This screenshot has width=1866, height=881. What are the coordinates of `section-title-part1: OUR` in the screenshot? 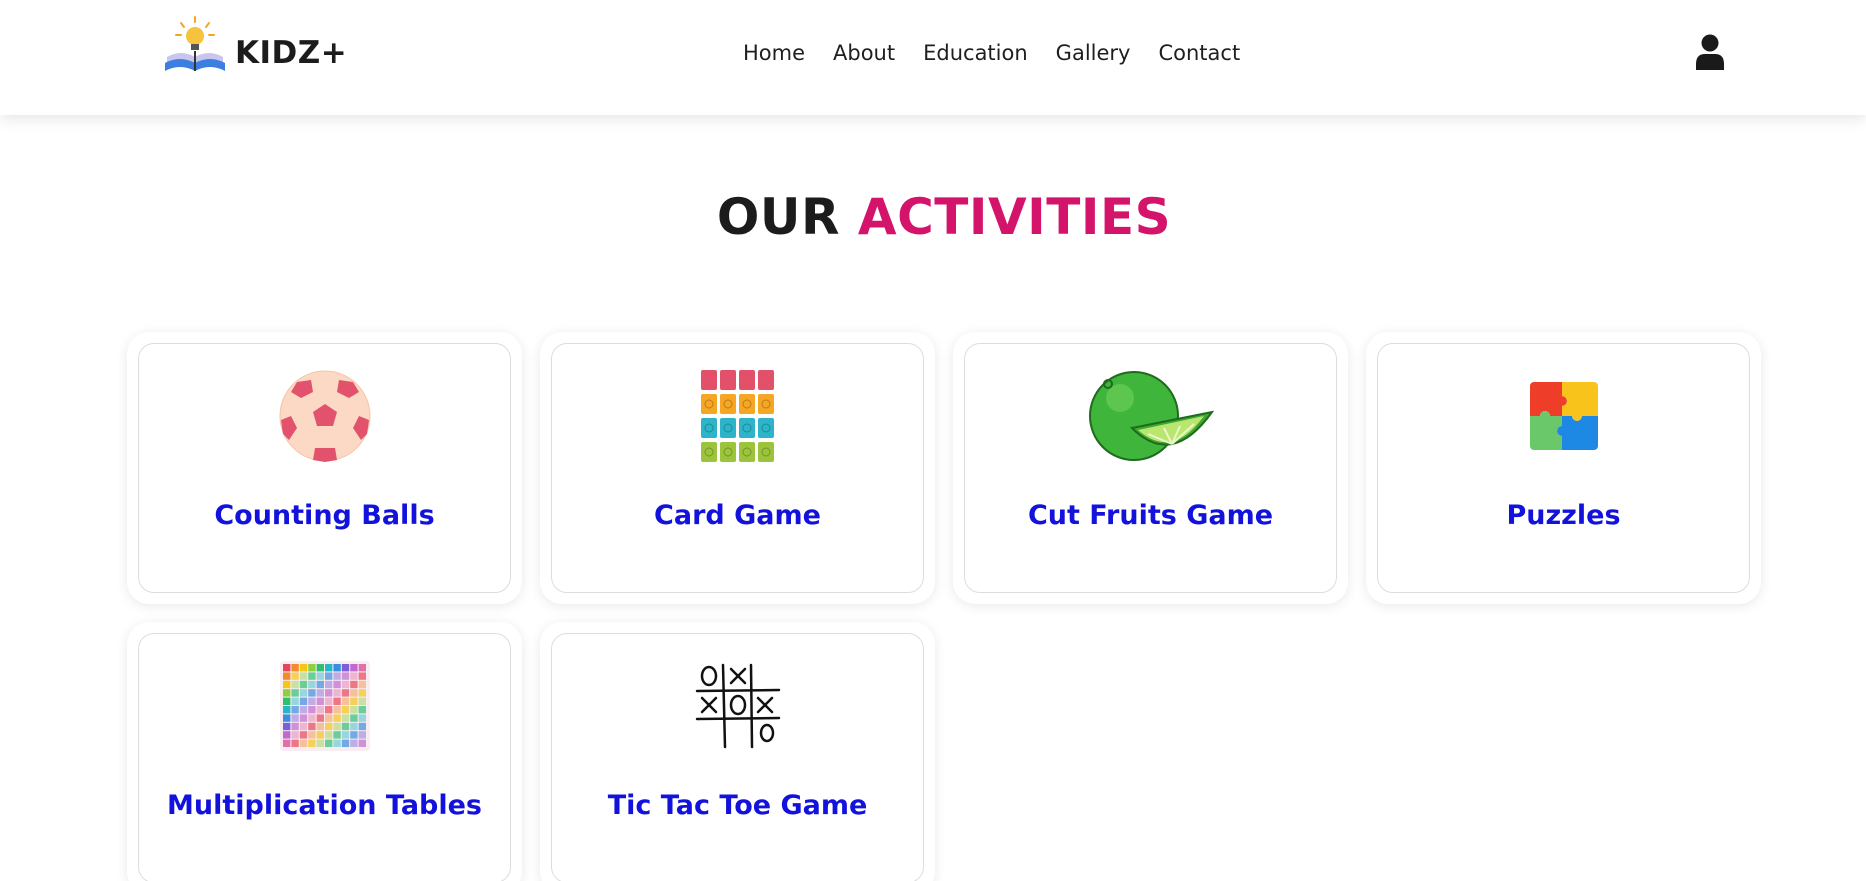 It's located at (778, 217).